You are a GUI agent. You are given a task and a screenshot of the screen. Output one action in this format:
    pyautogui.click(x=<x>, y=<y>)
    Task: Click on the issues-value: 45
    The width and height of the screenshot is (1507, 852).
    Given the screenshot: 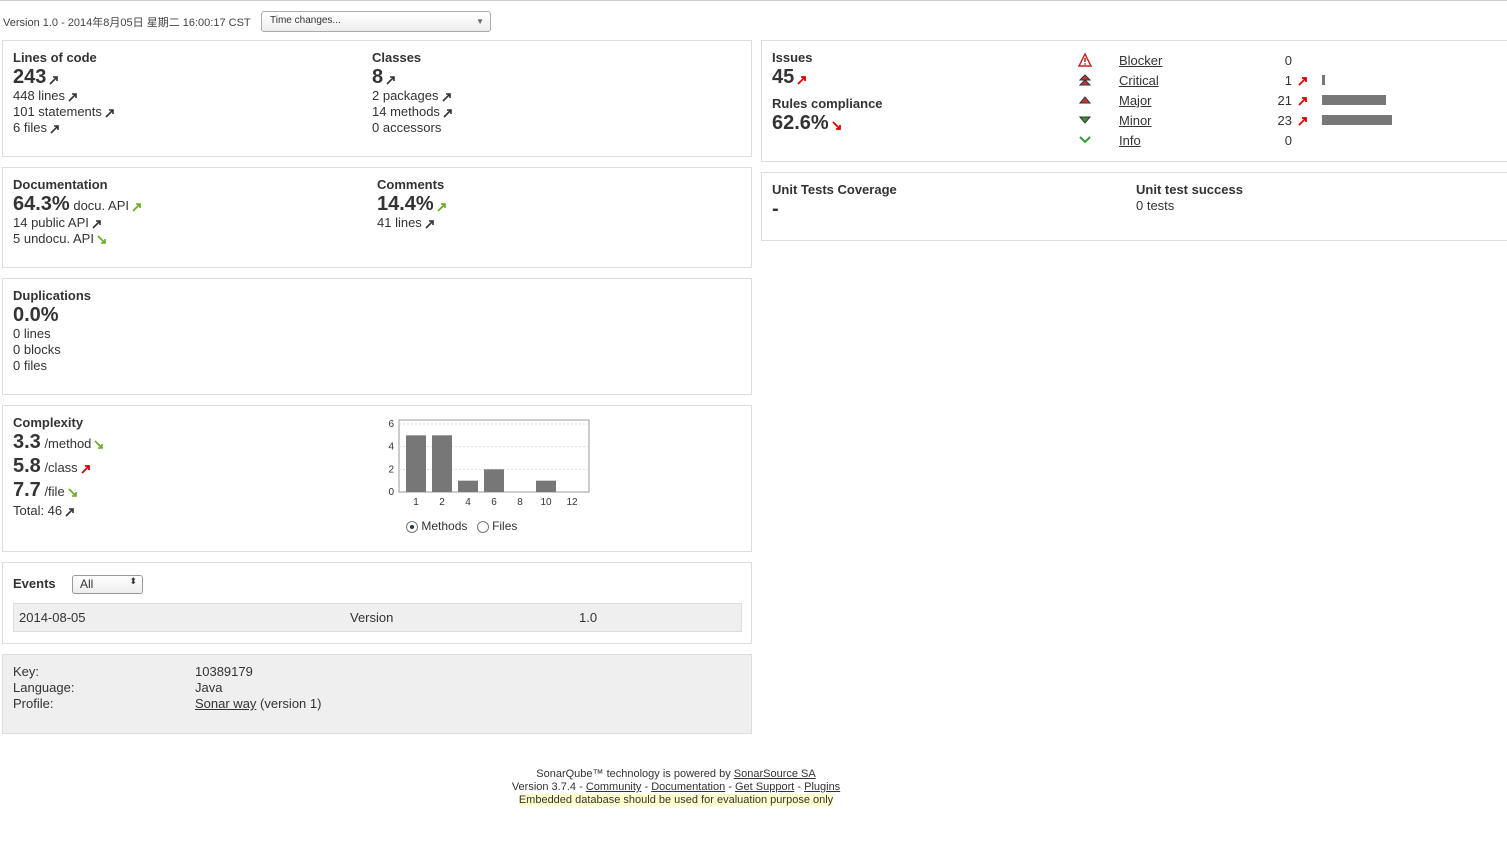 What is the action you would take?
    pyautogui.click(x=783, y=77)
    